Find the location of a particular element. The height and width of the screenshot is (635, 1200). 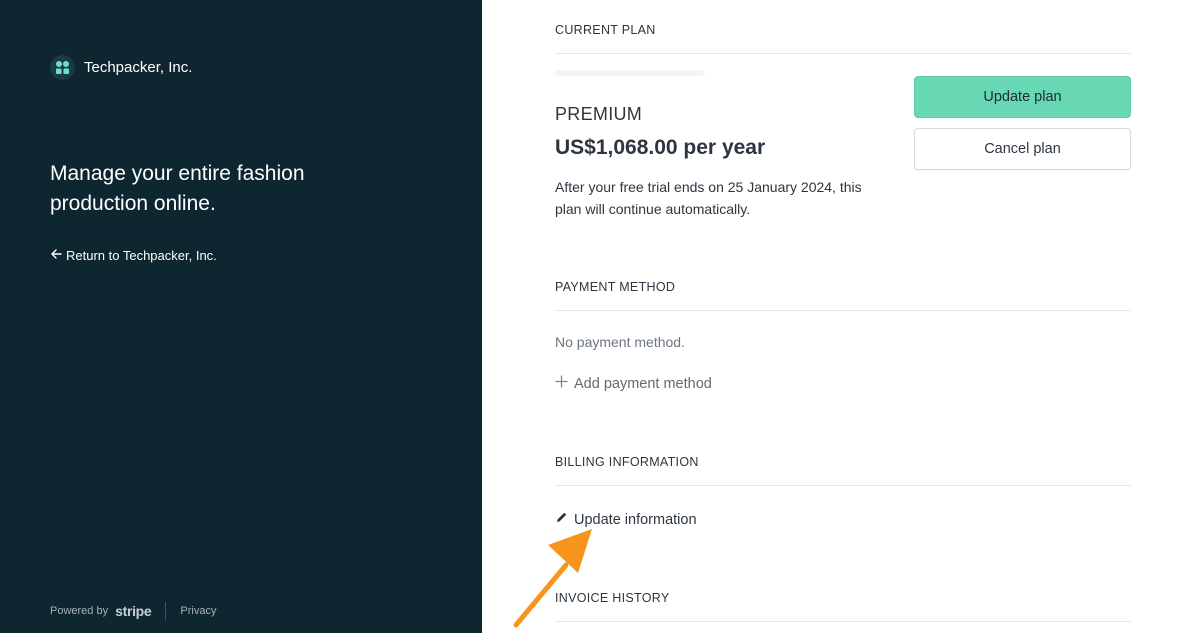

update-plan-button: Update plan is located at coordinates (1022, 97).